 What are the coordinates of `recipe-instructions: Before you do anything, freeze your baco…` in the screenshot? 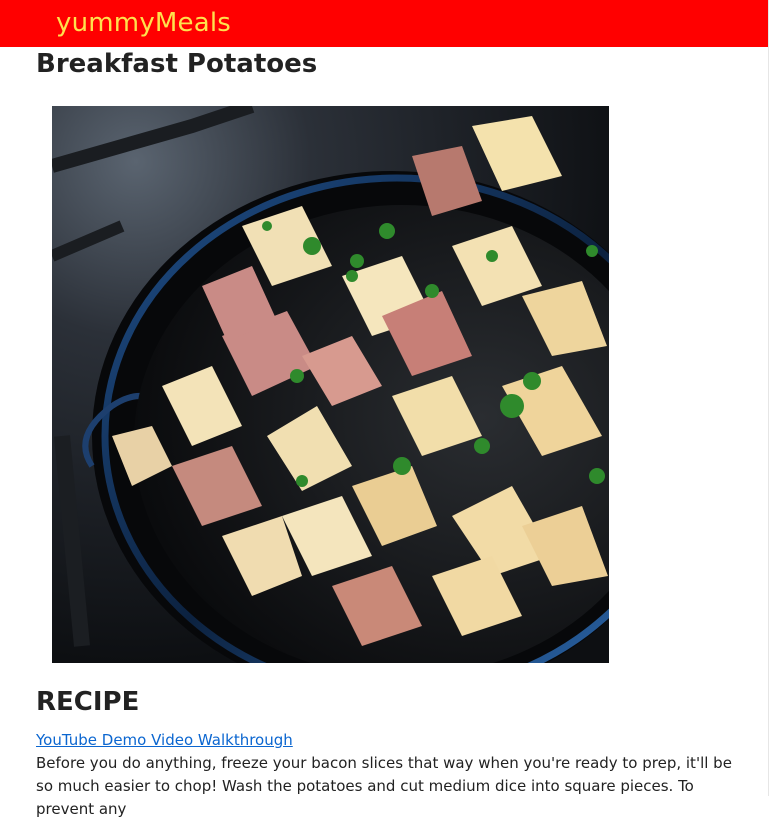 It's located at (384, 786).